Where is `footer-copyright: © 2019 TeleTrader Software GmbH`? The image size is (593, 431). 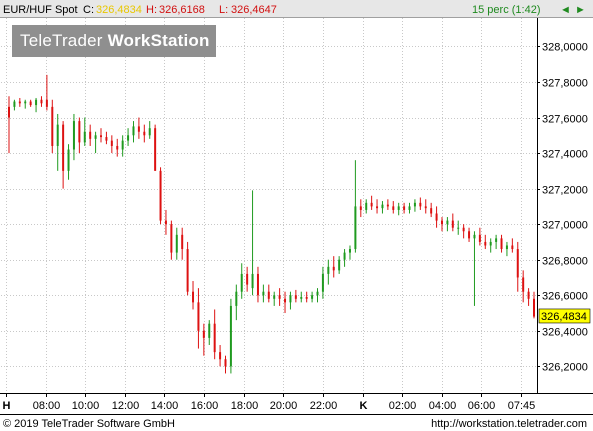
footer-copyright: © 2019 TeleTrader Software GmbH is located at coordinates (89, 424).